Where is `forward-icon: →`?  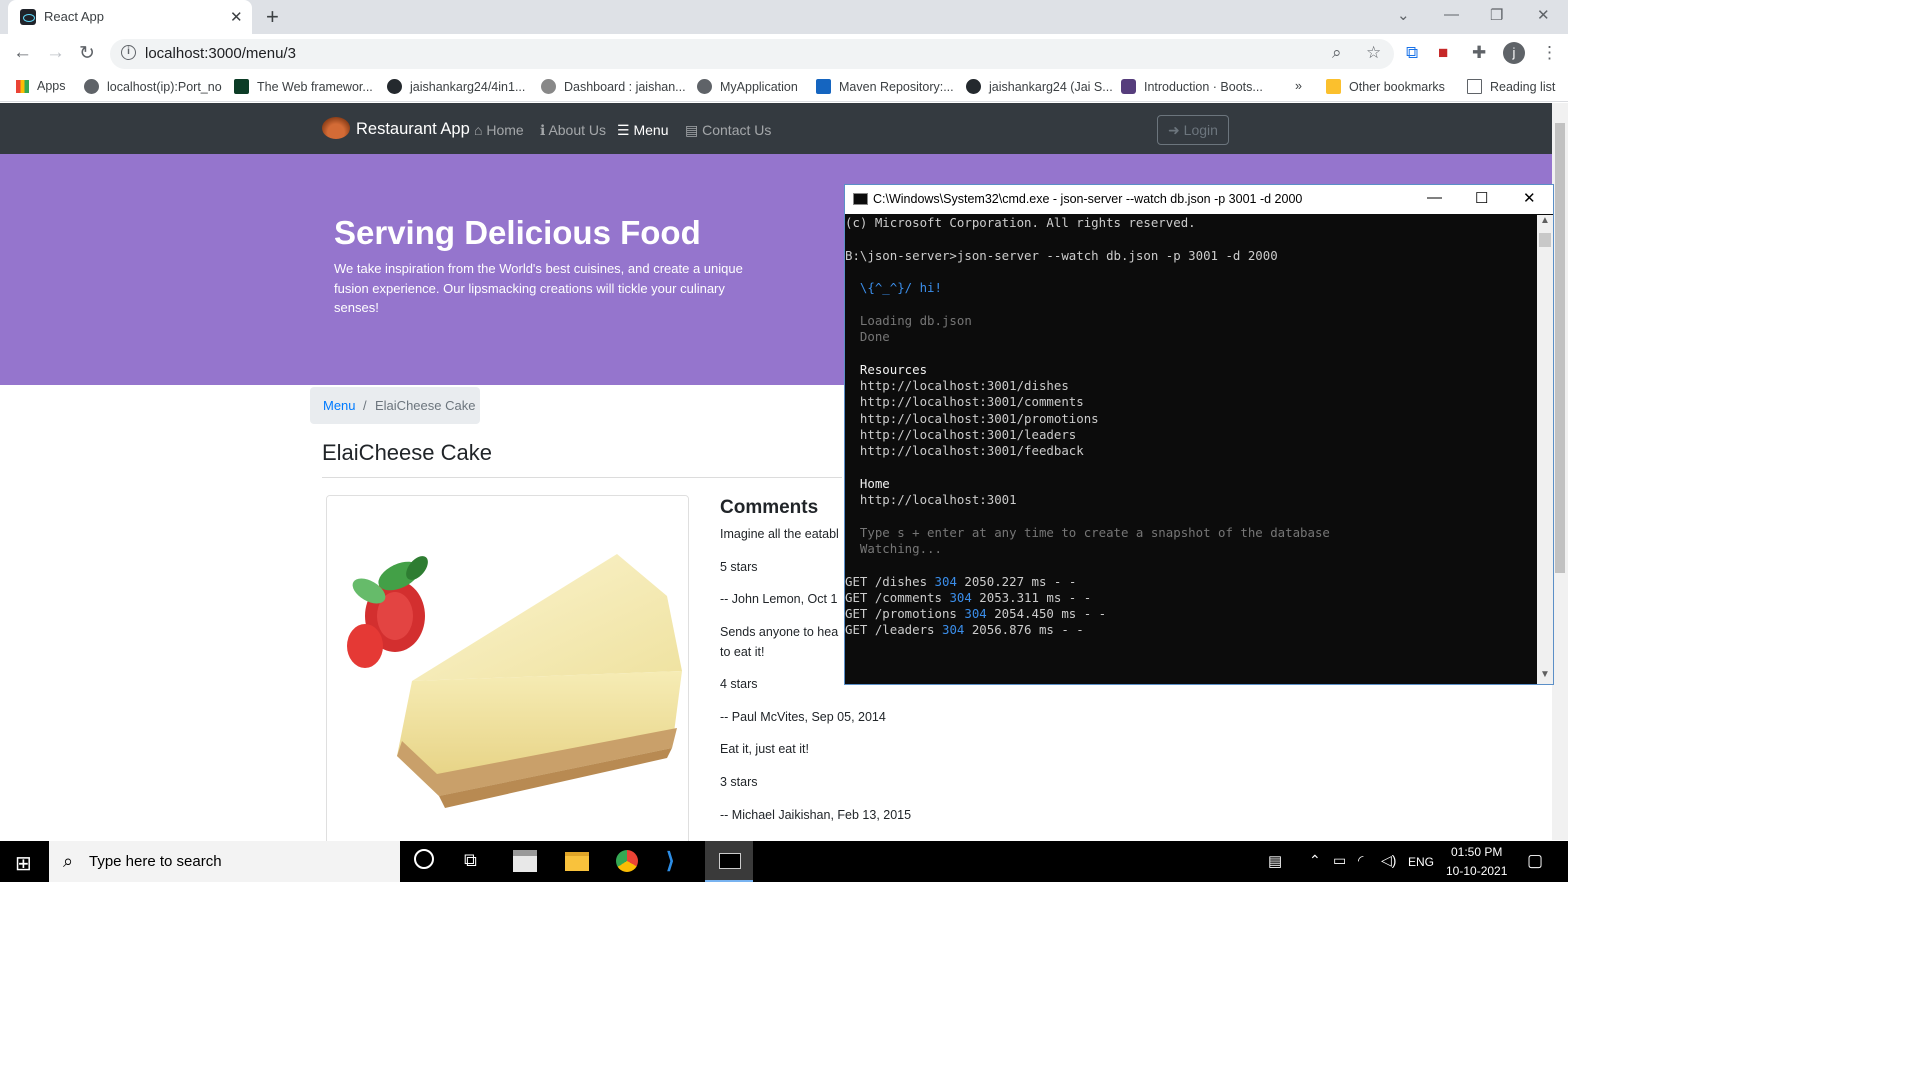 forward-icon: → is located at coordinates (55, 53).